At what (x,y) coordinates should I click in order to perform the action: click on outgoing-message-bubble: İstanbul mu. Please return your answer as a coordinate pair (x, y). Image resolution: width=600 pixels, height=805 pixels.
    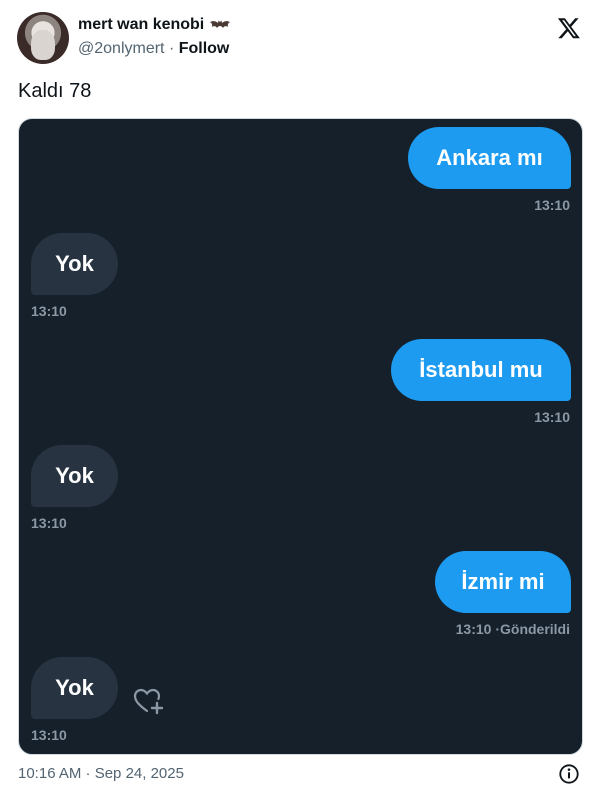
    Looking at the image, I should click on (481, 370).